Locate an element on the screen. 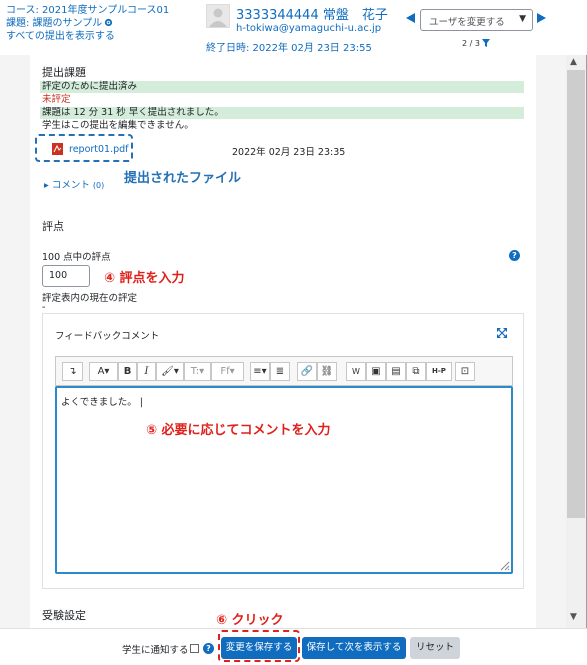 The width and height of the screenshot is (587, 665). toolbar-bold-button: B is located at coordinates (127, 371).